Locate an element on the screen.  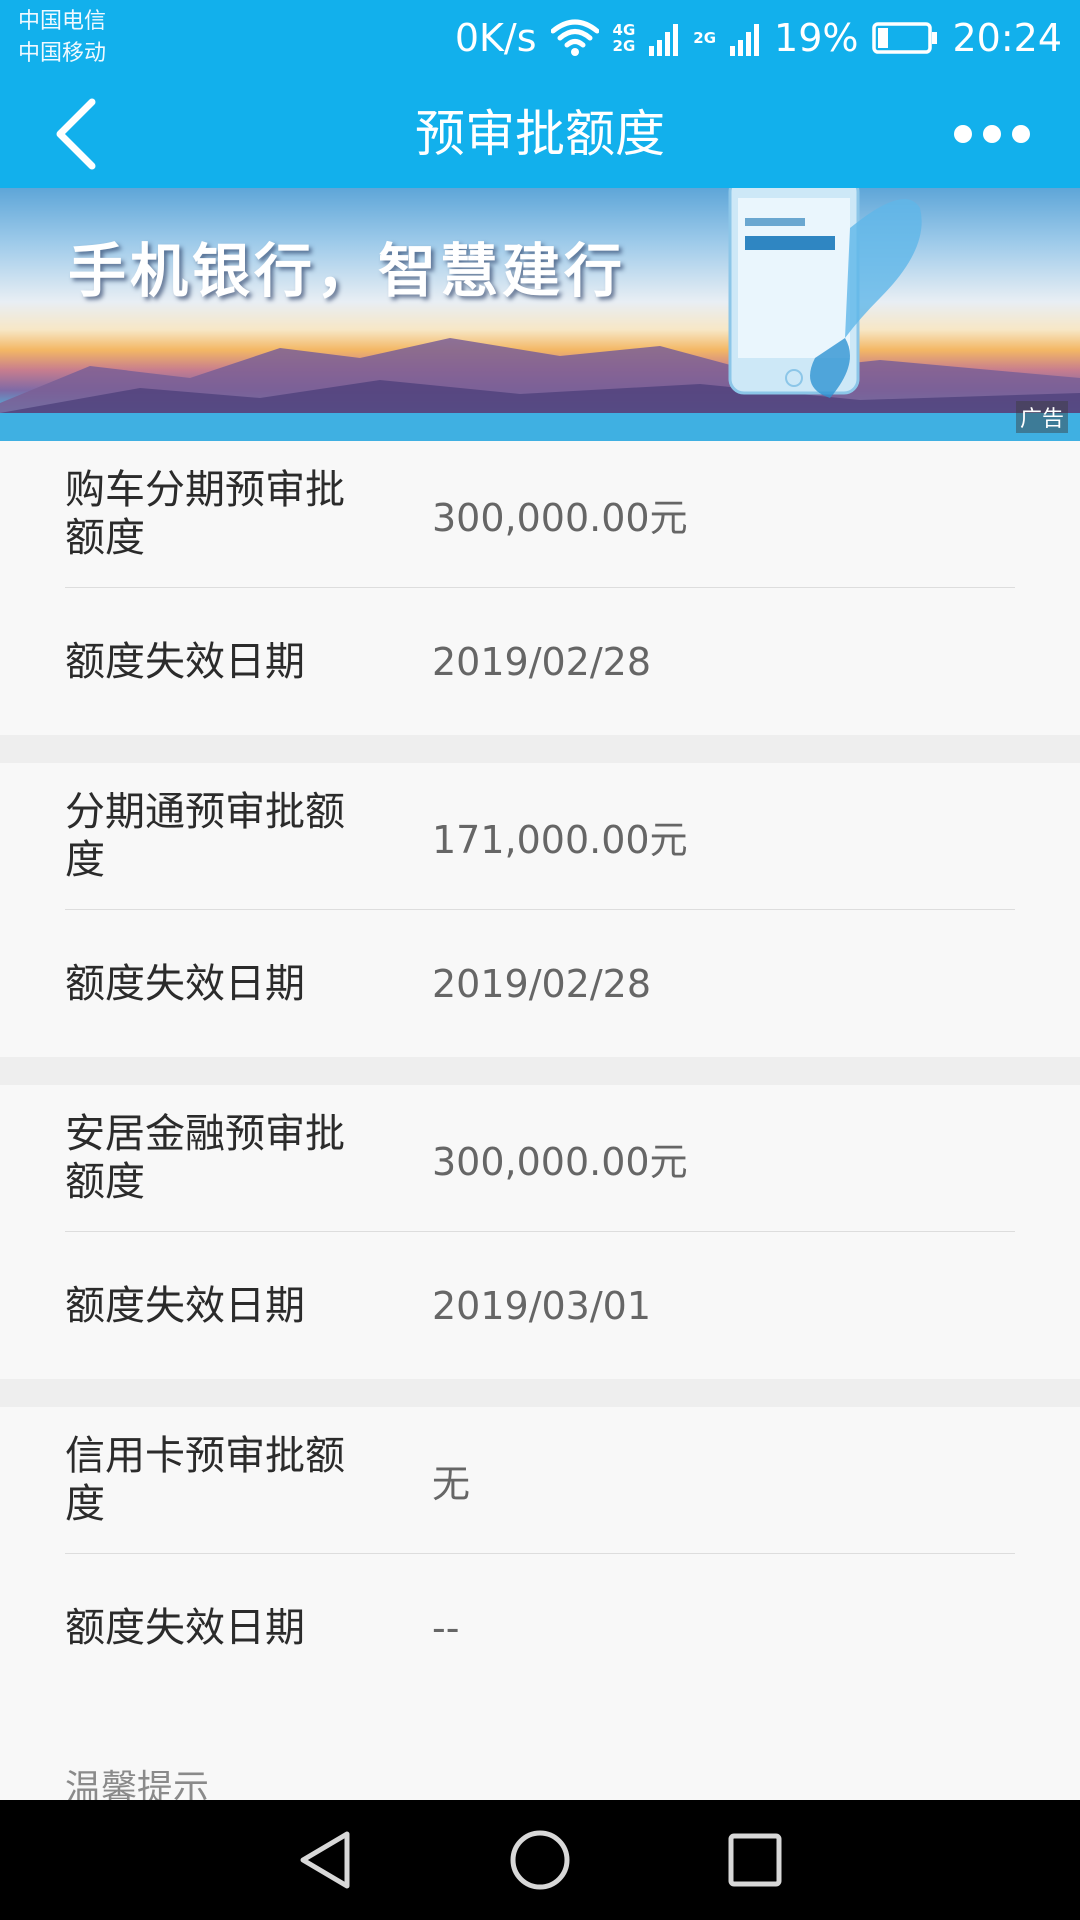
amount-value: 无 is located at coordinates (451, 1483).